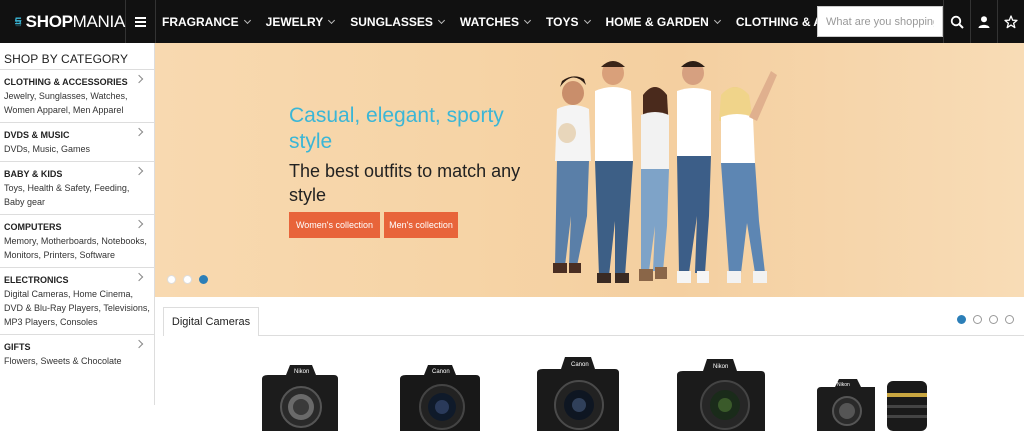  What do you see at coordinates (396, 128) in the screenshot?
I see `banner-headline: Casual, elegant, sporty style` at bounding box center [396, 128].